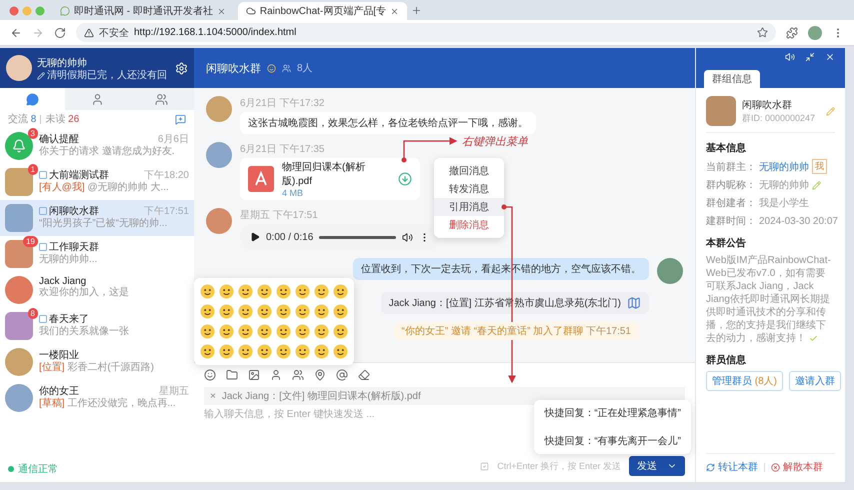 The height and width of the screenshot is (490, 854). Describe the element at coordinates (469, 171) in the screenshot. I see `menu-item: 撤回消息` at that location.